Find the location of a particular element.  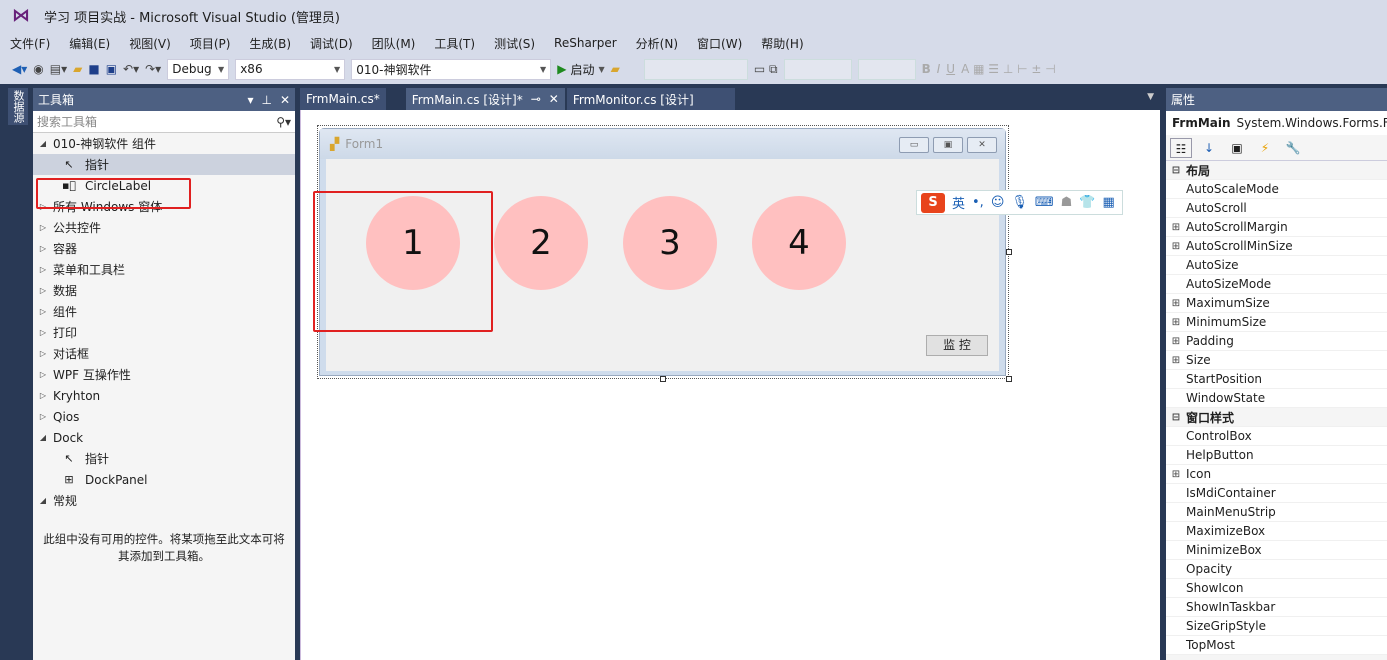

property-row: TopMost is located at coordinates (1276, 645).